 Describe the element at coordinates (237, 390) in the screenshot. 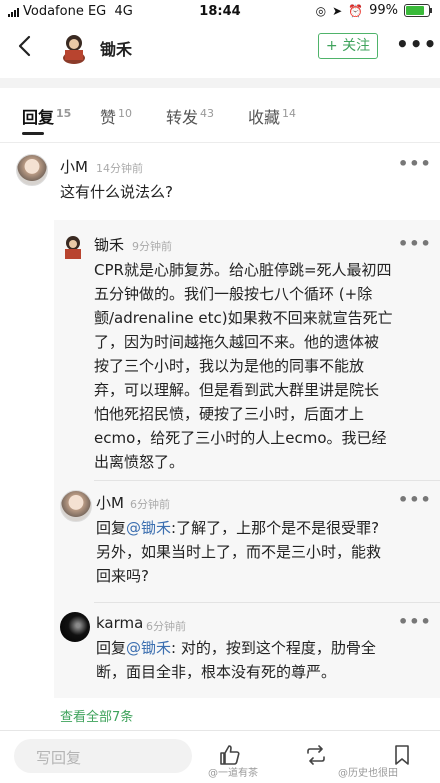

I see `text-line: 弃，可以理解。但是看到武大群里讲是院长` at that location.